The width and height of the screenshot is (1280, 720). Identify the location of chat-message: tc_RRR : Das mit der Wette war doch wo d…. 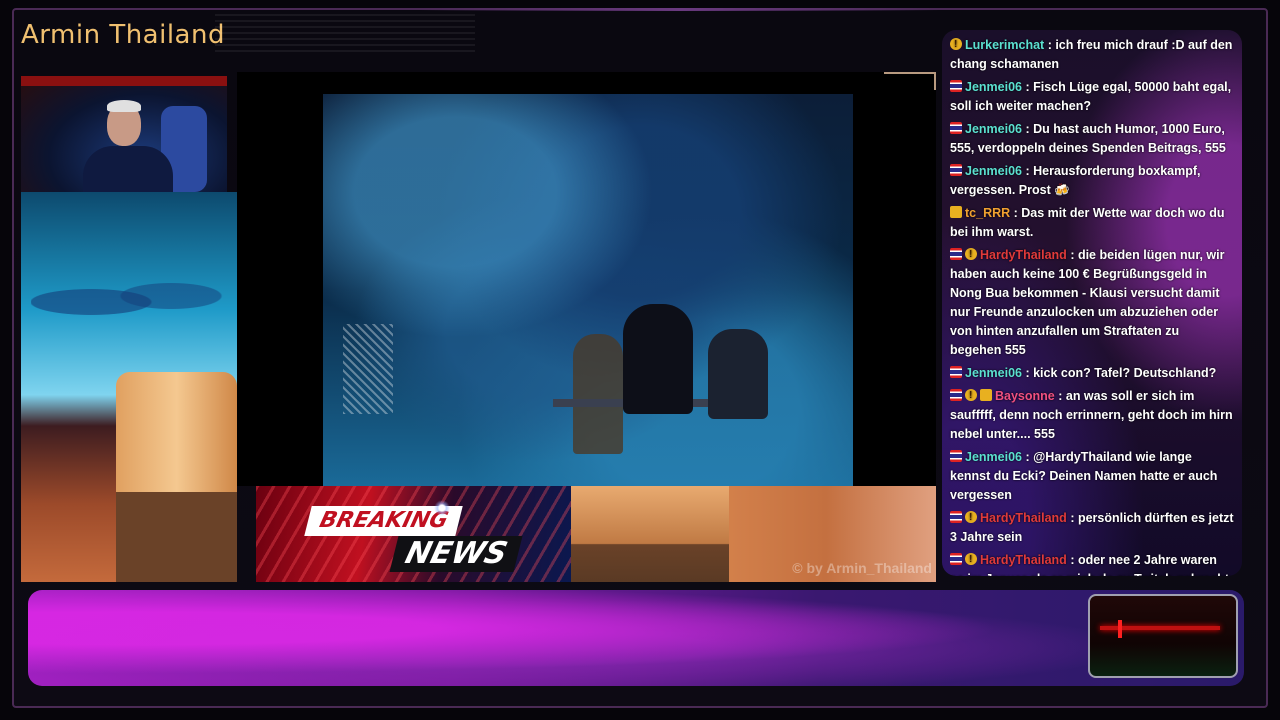
(1092, 223).